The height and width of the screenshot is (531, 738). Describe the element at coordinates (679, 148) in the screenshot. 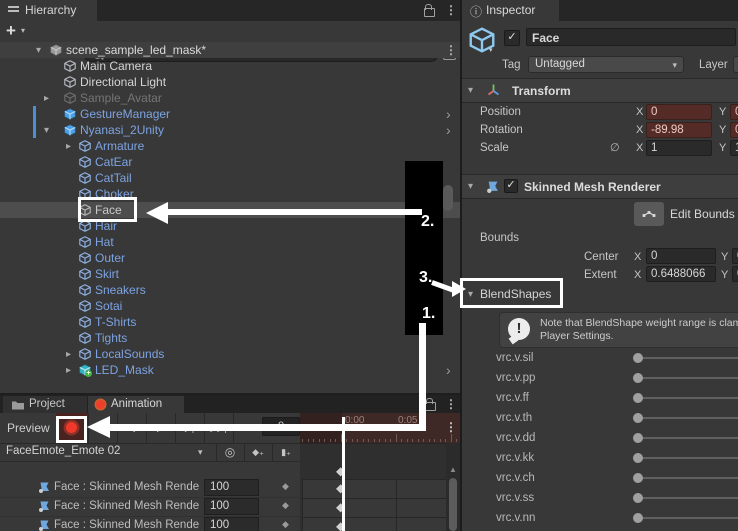

I see `scale-x-field: 1` at that location.